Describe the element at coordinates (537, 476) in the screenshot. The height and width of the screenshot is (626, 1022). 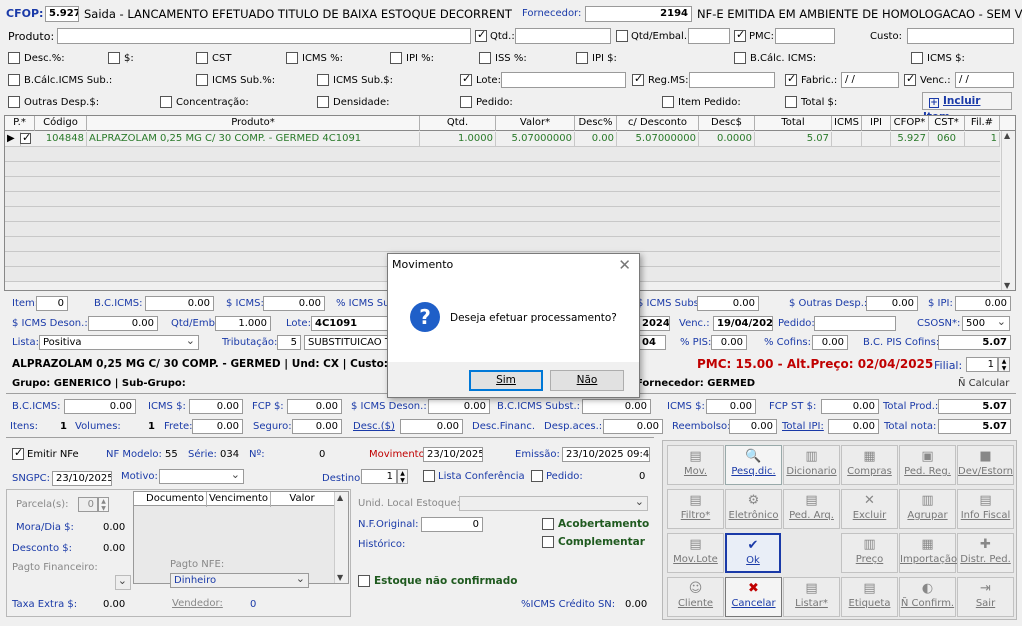
I see `pedido-nfe-checkbox` at that location.